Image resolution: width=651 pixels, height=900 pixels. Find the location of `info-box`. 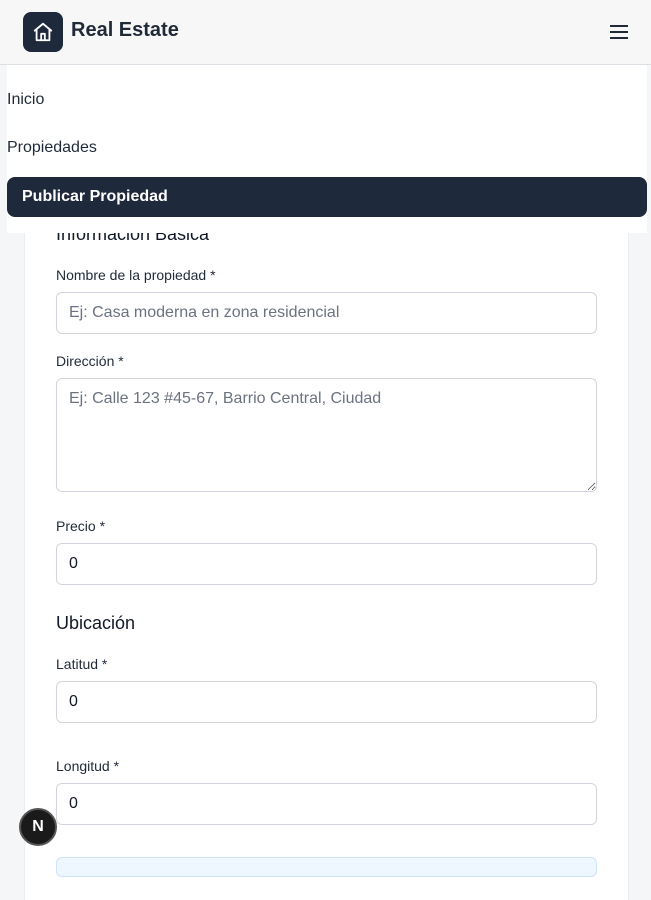

info-box is located at coordinates (326, 867).